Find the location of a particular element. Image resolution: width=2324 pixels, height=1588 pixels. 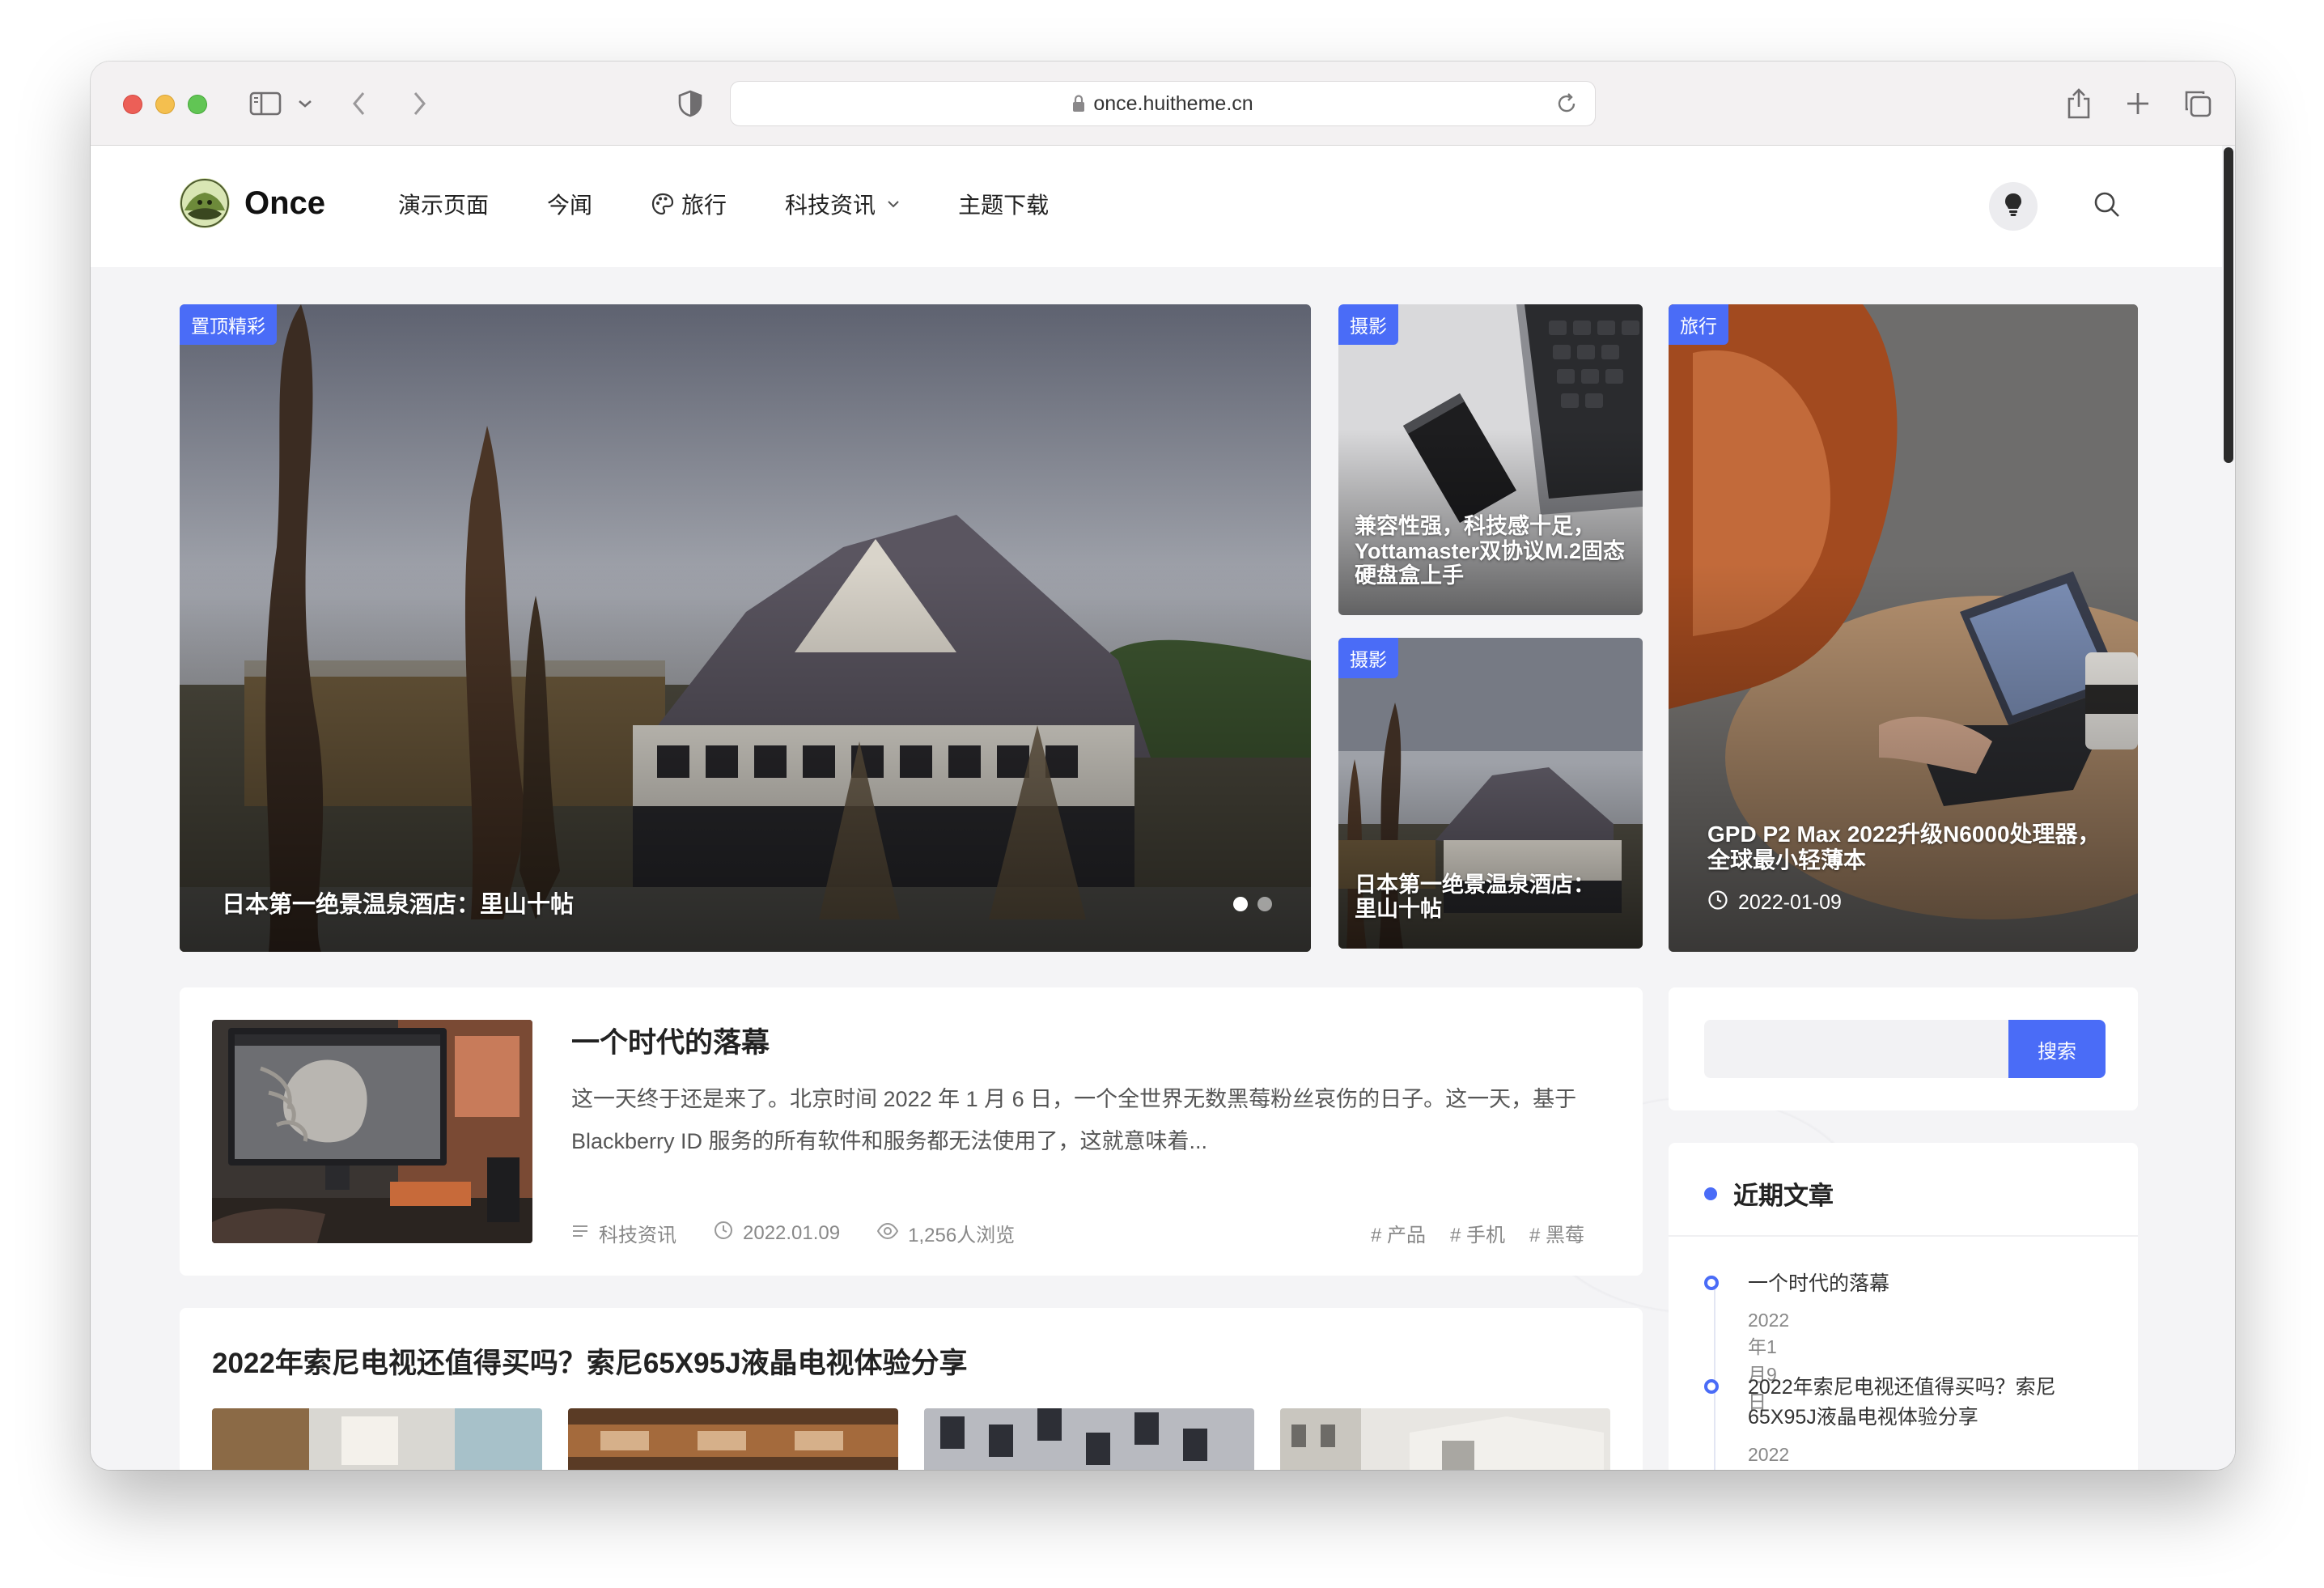

minimize-window-button is located at coordinates (165, 104).